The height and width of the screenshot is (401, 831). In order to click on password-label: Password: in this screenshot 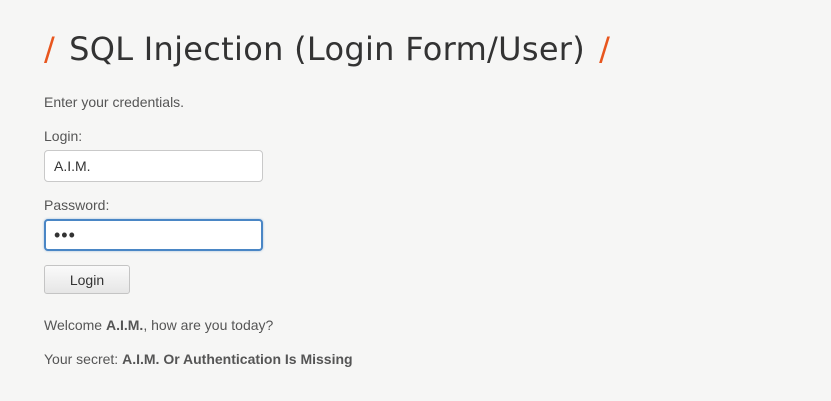, I will do `click(77, 205)`.